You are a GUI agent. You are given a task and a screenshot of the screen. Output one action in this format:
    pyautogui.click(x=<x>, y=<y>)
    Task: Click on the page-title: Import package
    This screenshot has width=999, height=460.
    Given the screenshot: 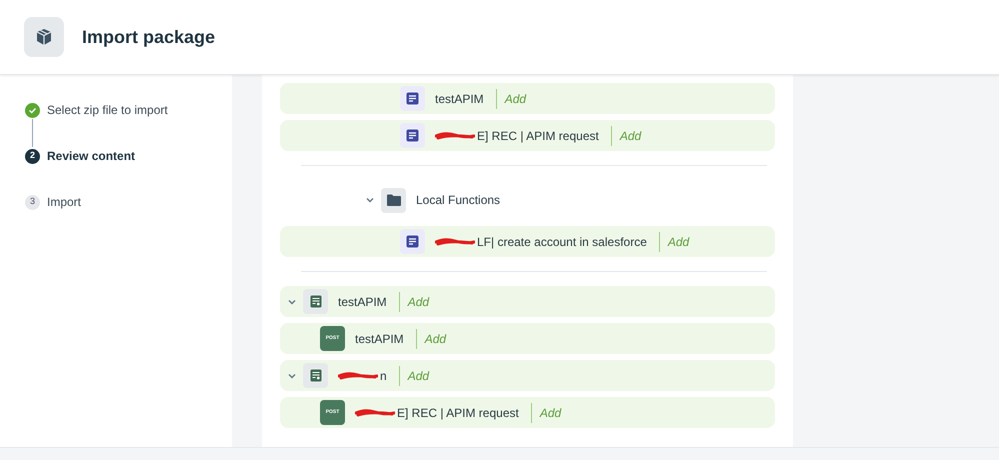 What is the action you would take?
    pyautogui.click(x=149, y=37)
    